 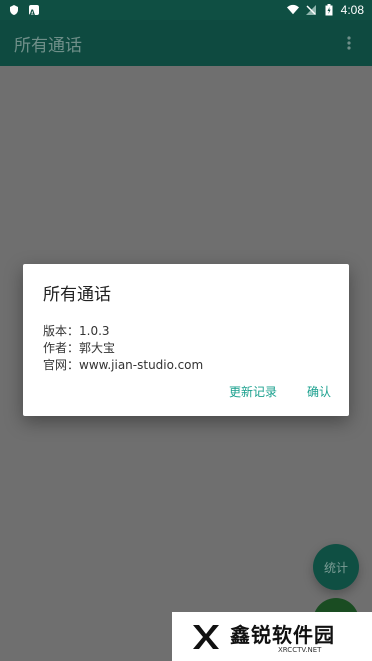 What do you see at coordinates (24, 11) in the screenshot?
I see `status-left: A` at bounding box center [24, 11].